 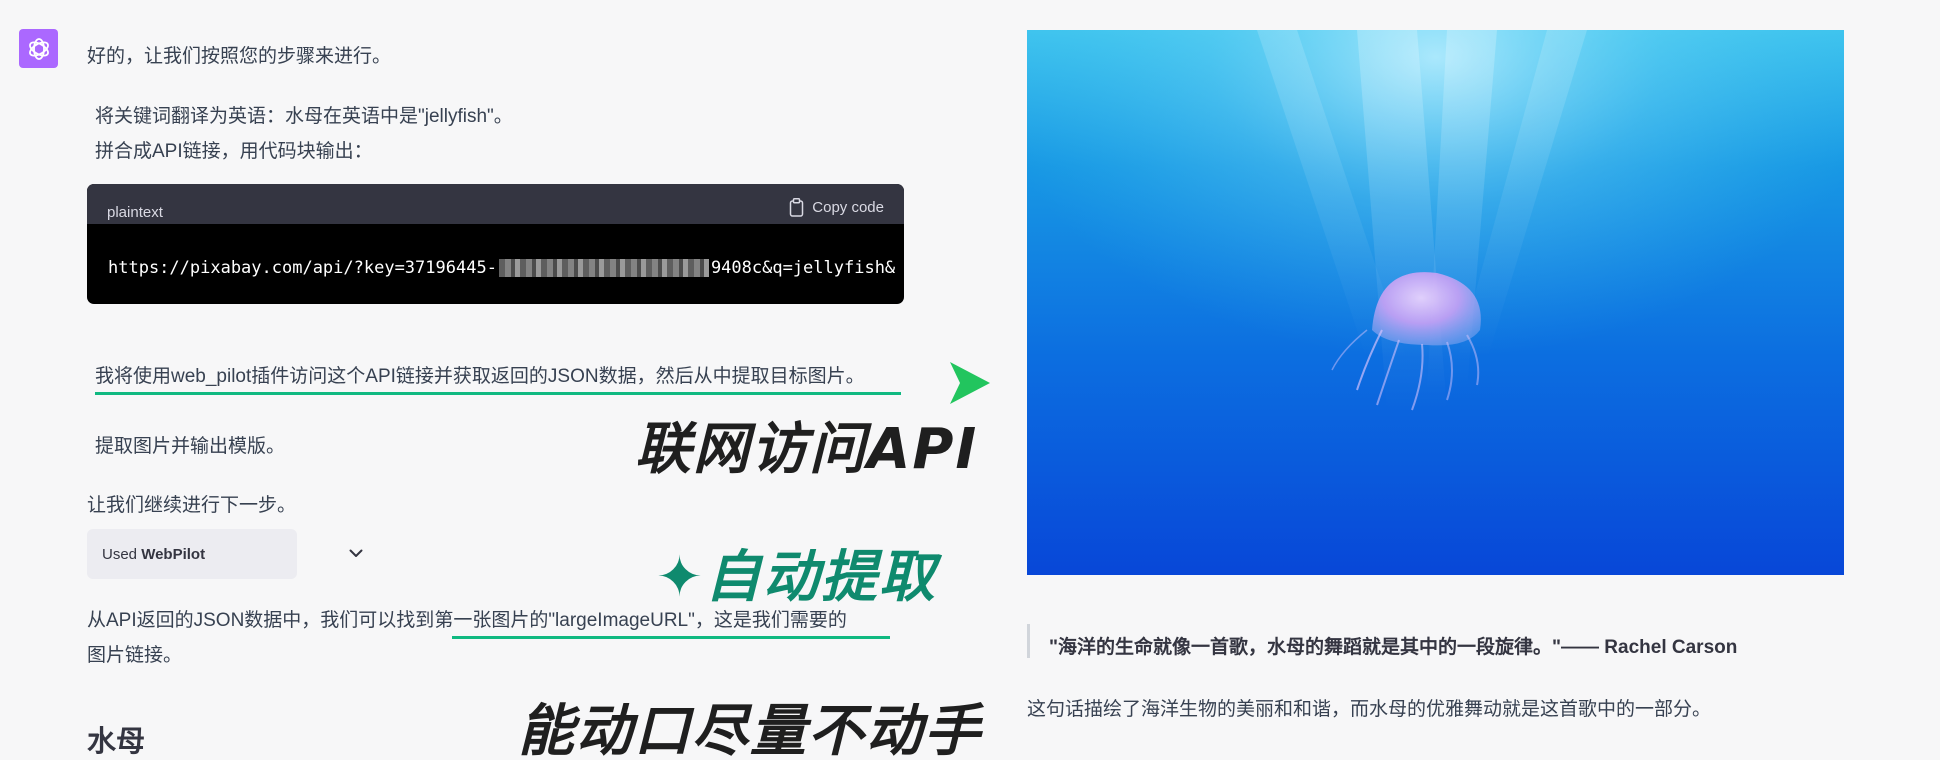 I want to click on plan-underline, so click(x=498, y=393).